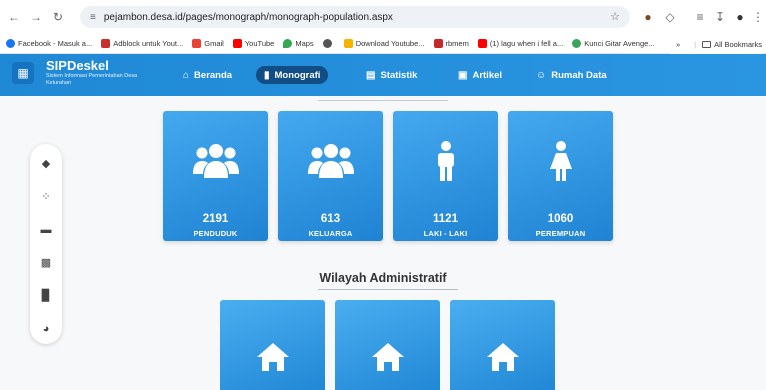 This screenshot has height=390, width=766. Describe the element at coordinates (487, 75) in the screenshot. I see `nav-label: Artikel` at that location.